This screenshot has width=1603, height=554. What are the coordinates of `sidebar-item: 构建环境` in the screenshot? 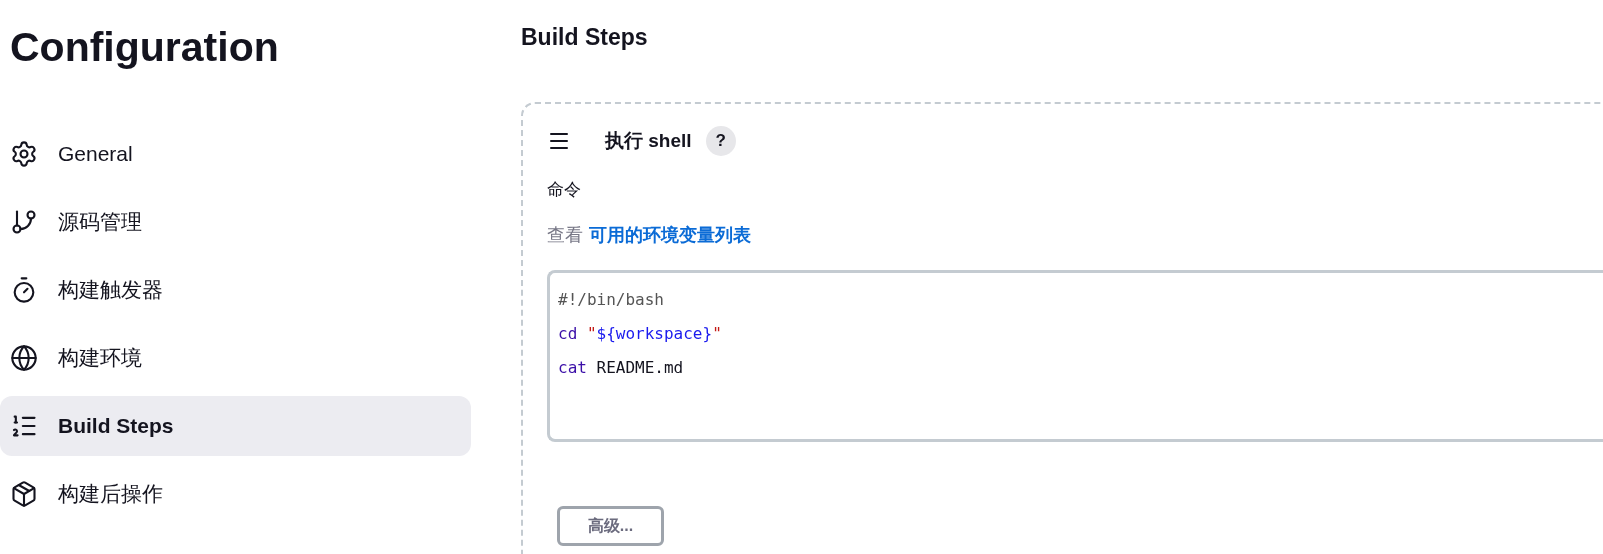 It's located at (235, 358).